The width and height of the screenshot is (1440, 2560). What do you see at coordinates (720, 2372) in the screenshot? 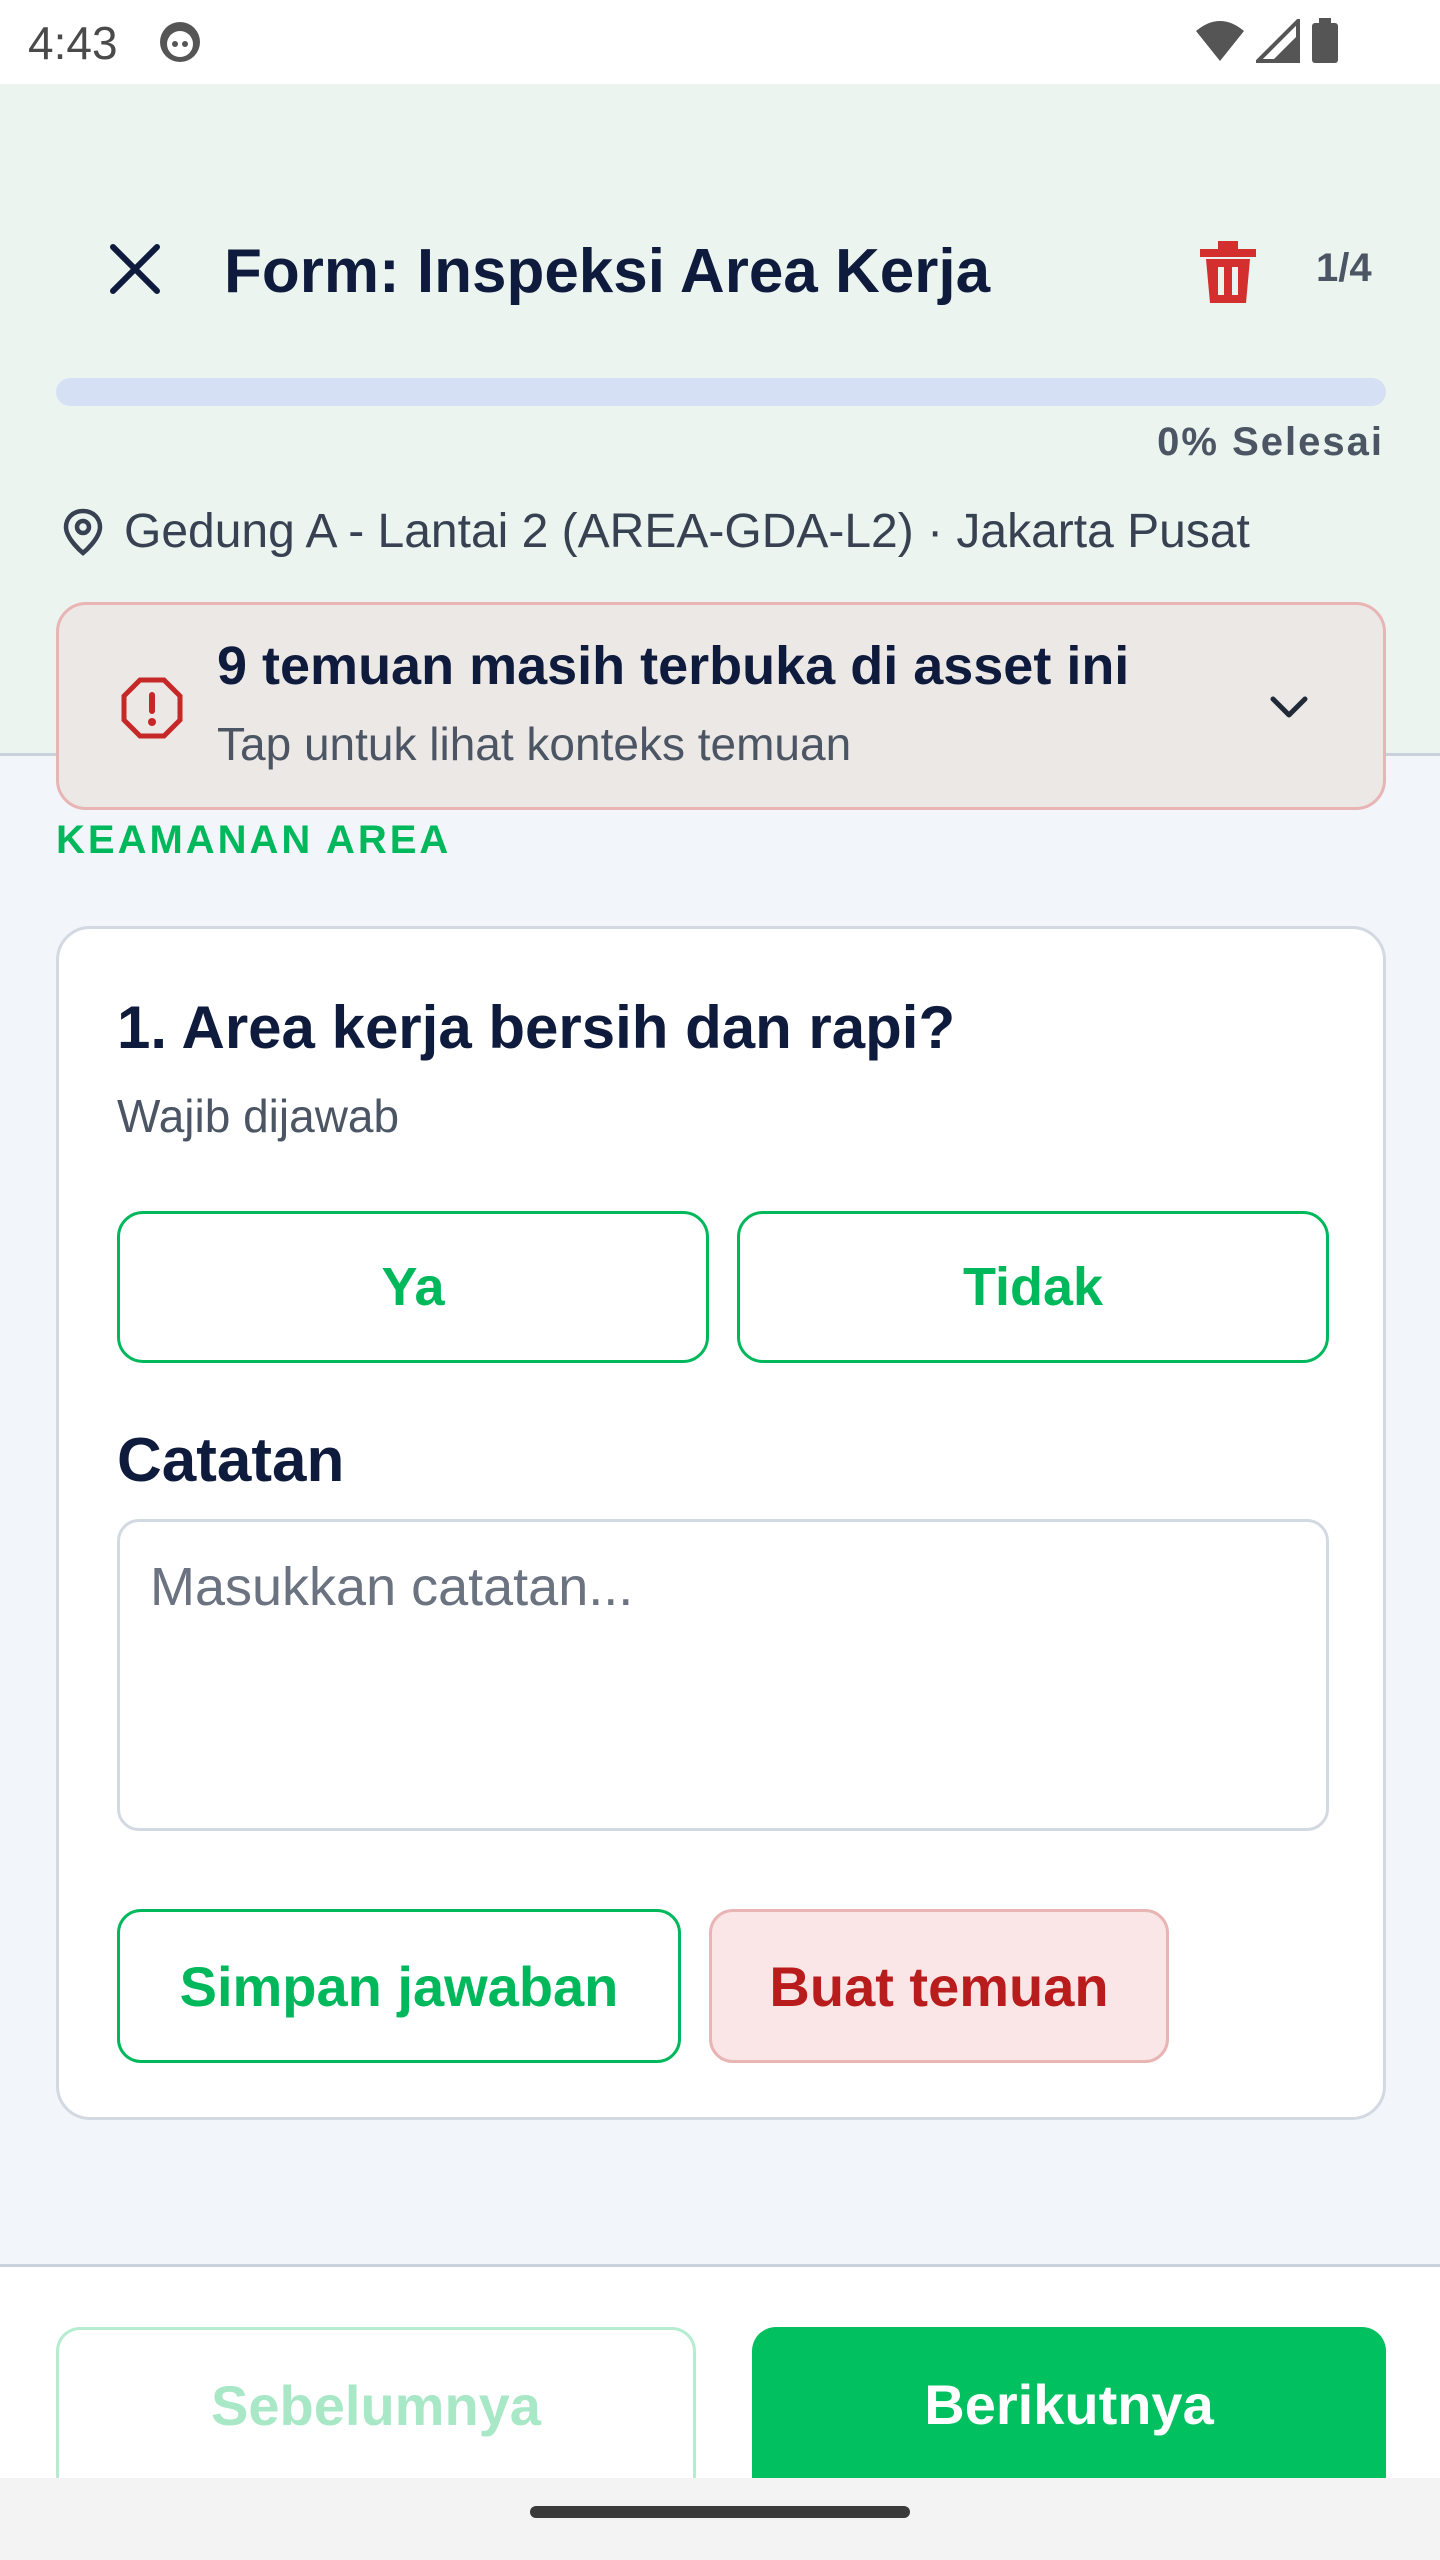
I see `bottom-nav-bar: Sebelumnya Berikutnya` at bounding box center [720, 2372].